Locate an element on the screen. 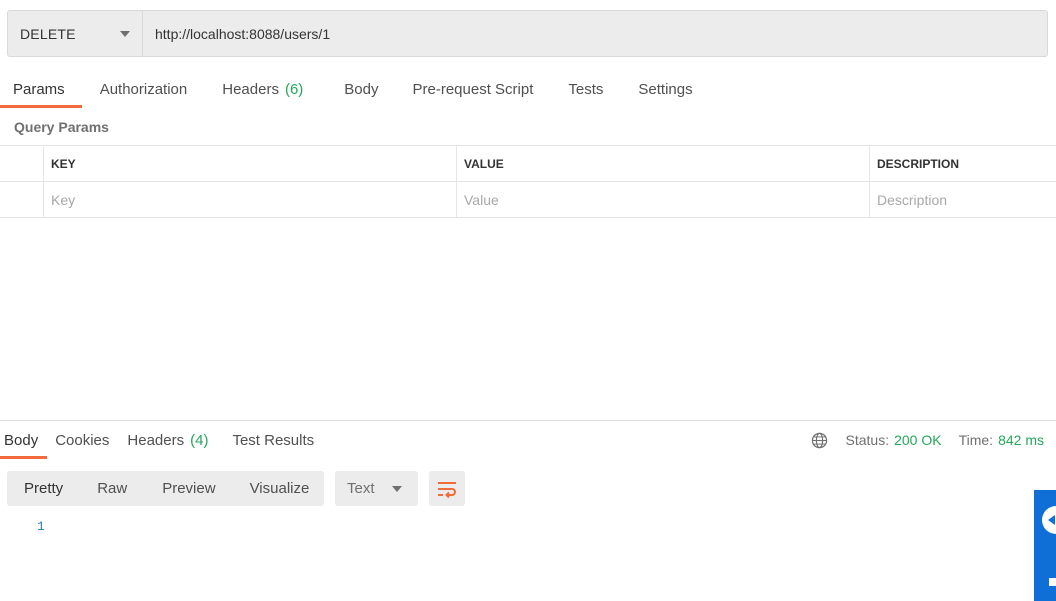  response-tab-headers-label: Headers is located at coordinates (156, 440).